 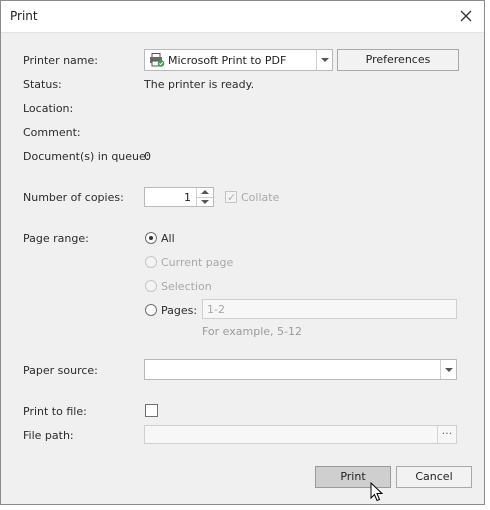 I want to click on queue-value: 0, so click(x=147, y=156).